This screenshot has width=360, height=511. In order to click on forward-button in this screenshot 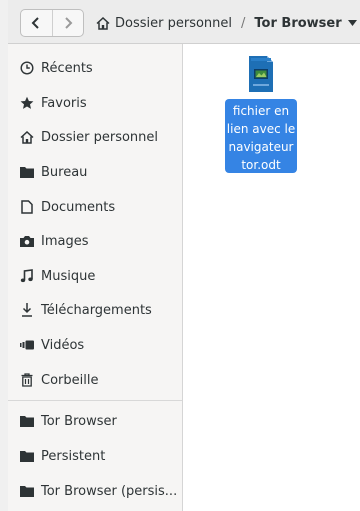, I will do `click(67, 23)`.